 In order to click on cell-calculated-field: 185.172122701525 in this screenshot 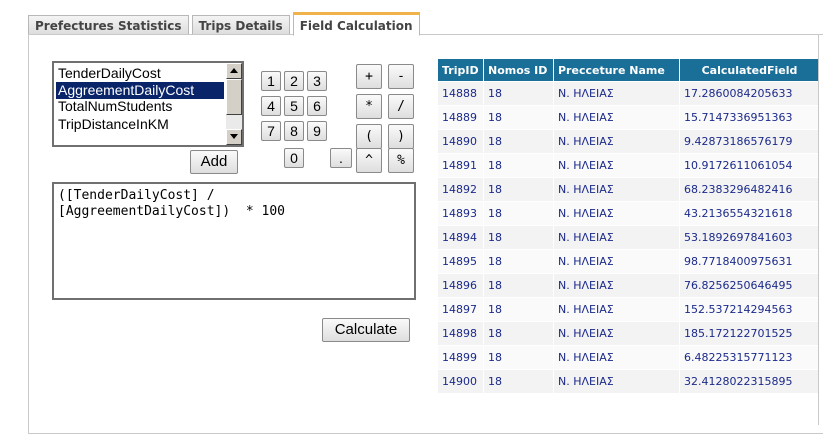, I will do `click(749, 333)`.